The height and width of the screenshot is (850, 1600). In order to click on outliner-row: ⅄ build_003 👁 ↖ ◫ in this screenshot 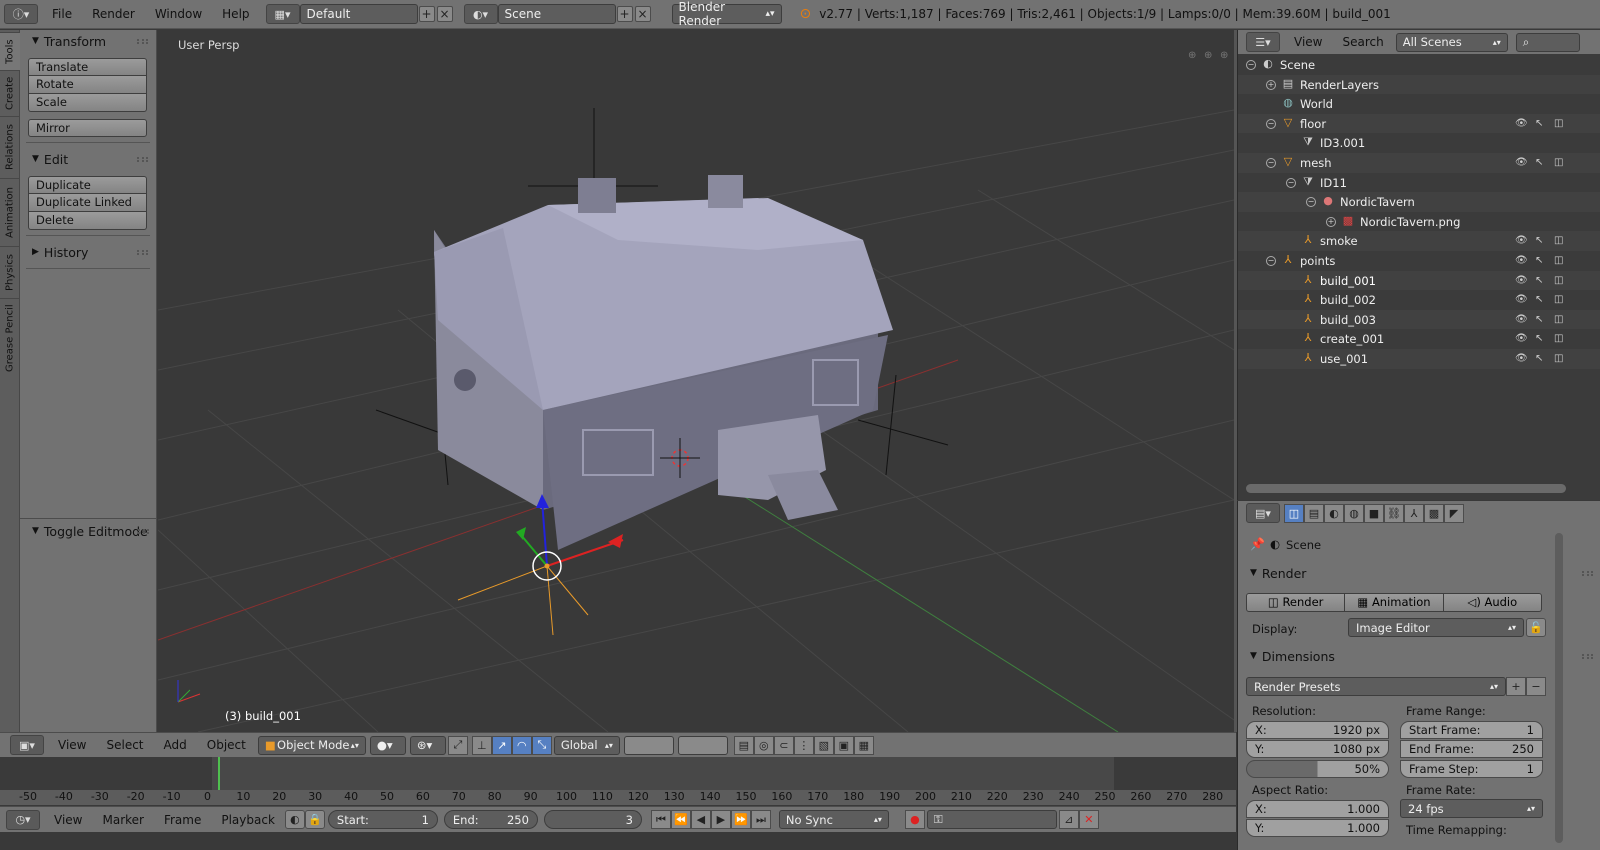, I will do `click(1419, 319)`.